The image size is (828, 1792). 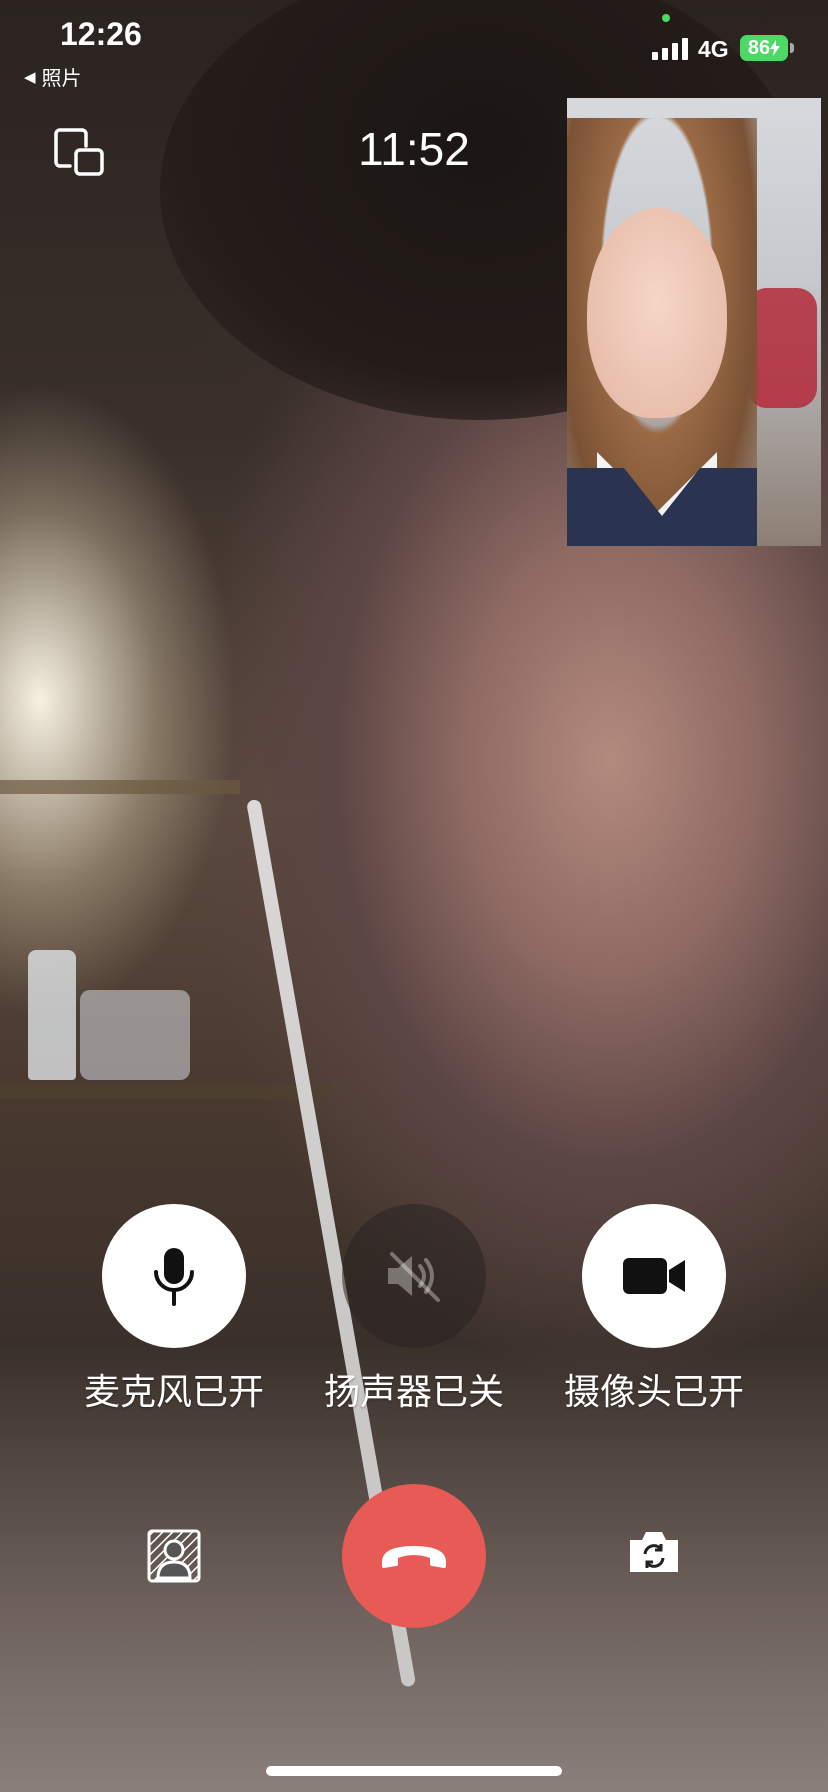 I want to click on status-time: 12:26, so click(x=101, y=34).